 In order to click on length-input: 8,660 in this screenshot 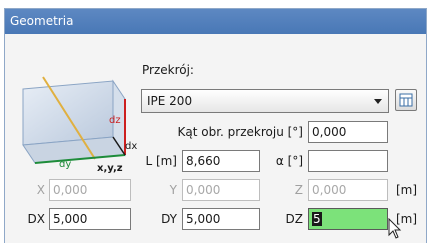, I will do `click(221, 161)`.